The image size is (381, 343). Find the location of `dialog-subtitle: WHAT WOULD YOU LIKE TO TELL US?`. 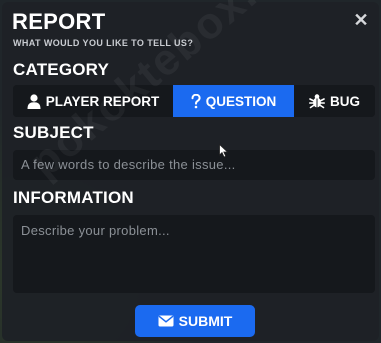

dialog-subtitle: WHAT WOULD YOU LIKE TO TELL US? is located at coordinates (103, 43).